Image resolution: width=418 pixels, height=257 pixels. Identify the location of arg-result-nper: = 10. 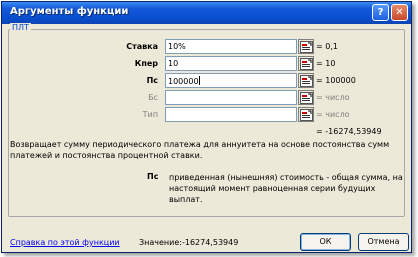
(326, 63).